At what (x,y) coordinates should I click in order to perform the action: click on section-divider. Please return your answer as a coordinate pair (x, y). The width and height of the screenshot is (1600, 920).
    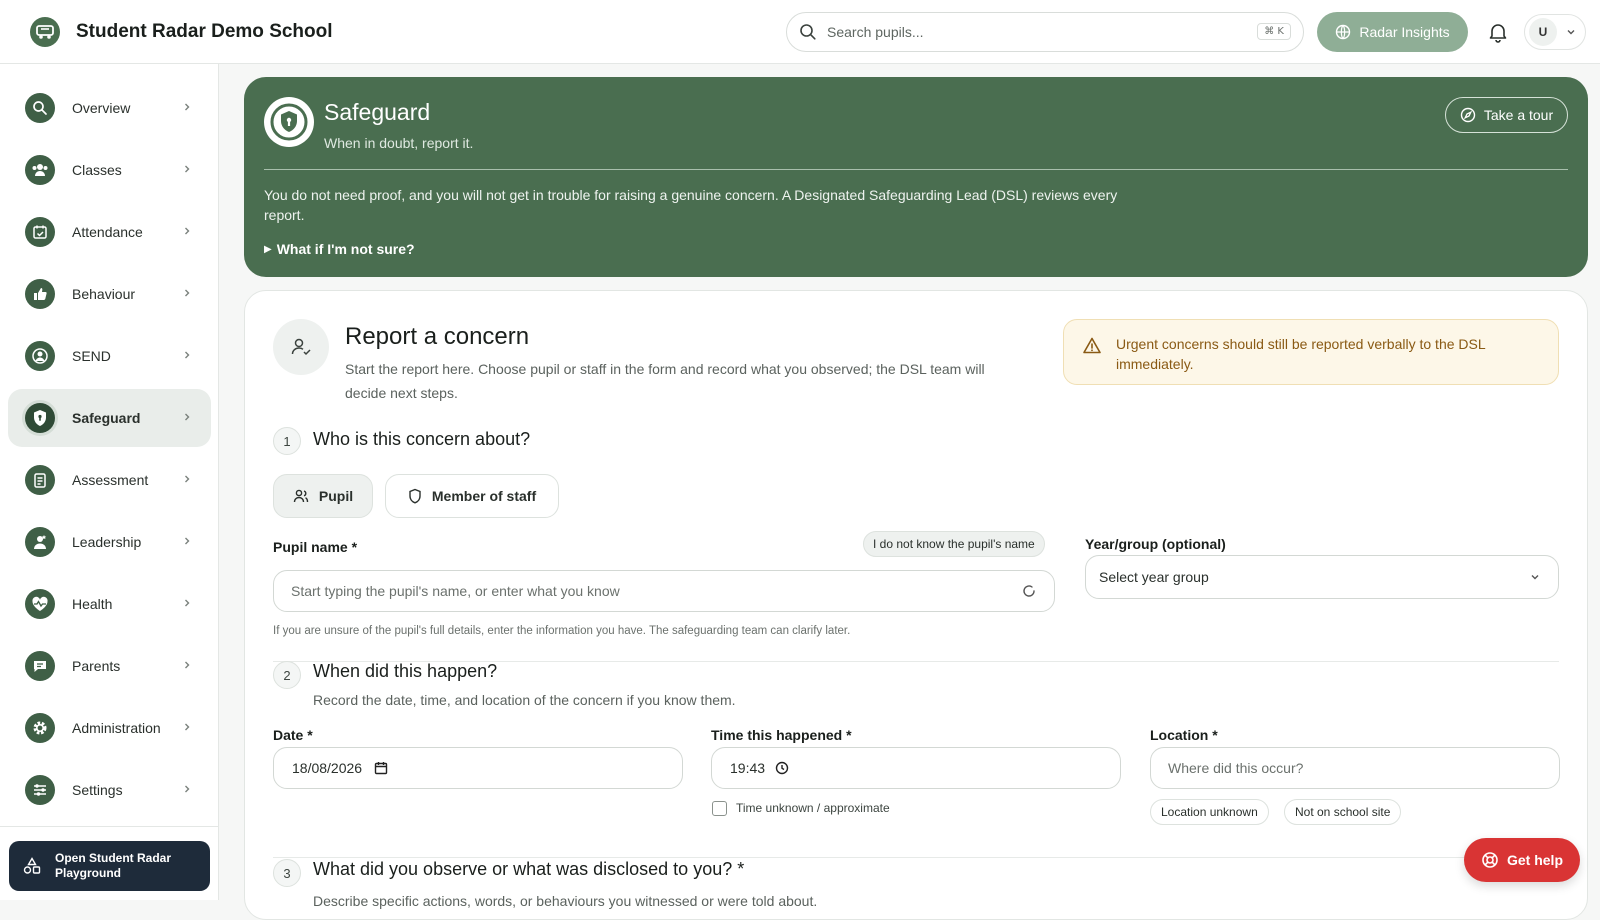
    Looking at the image, I should click on (916, 857).